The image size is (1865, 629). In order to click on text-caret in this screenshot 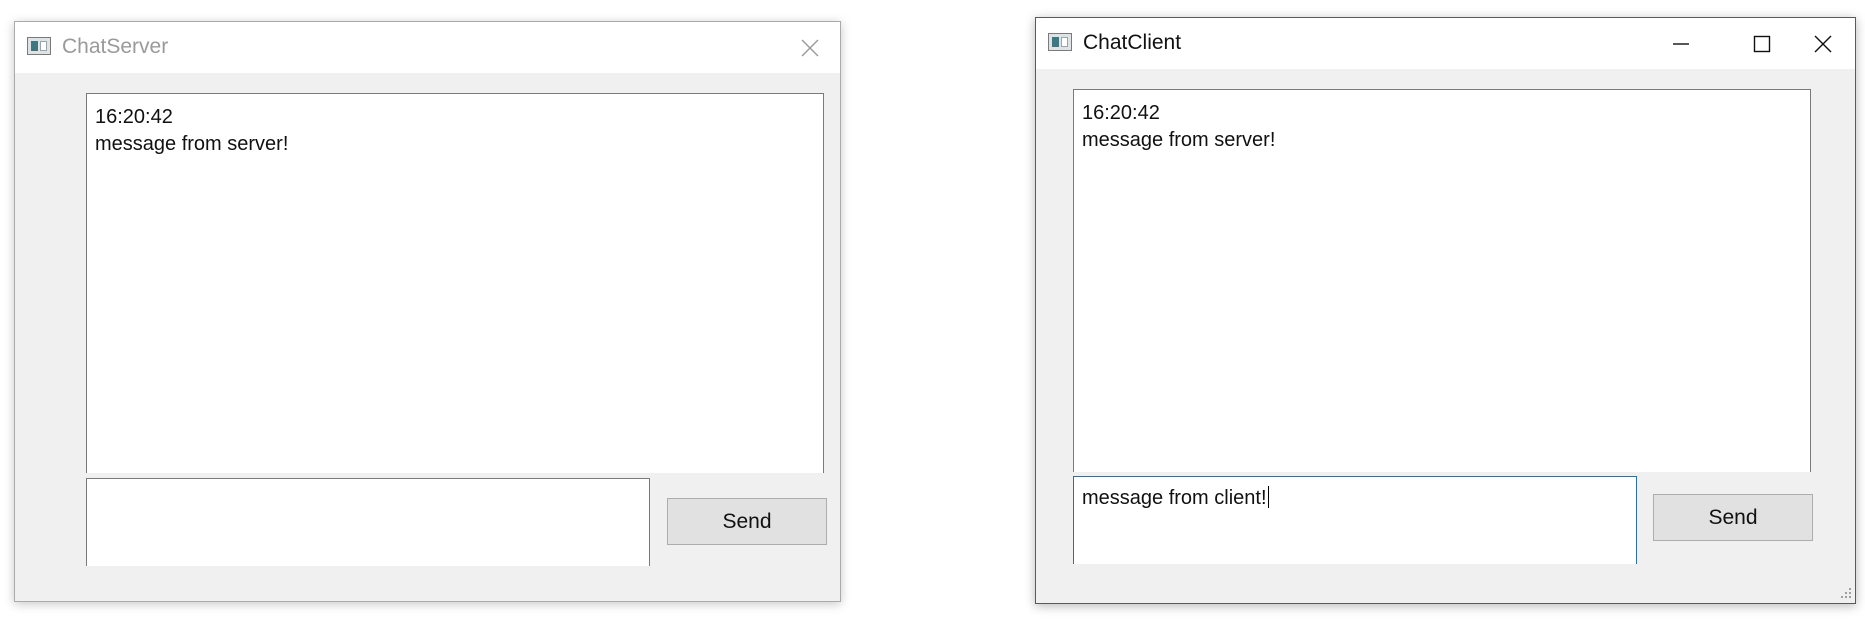, I will do `click(1268, 497)`.